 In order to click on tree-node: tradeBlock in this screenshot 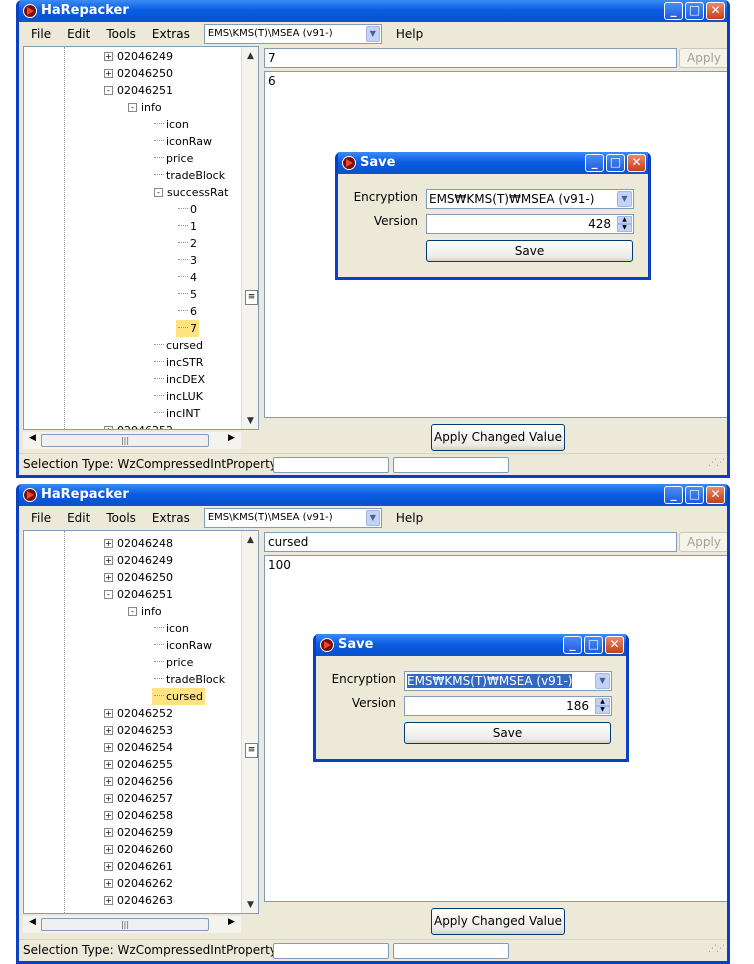, I will do `click(189, 175)`.